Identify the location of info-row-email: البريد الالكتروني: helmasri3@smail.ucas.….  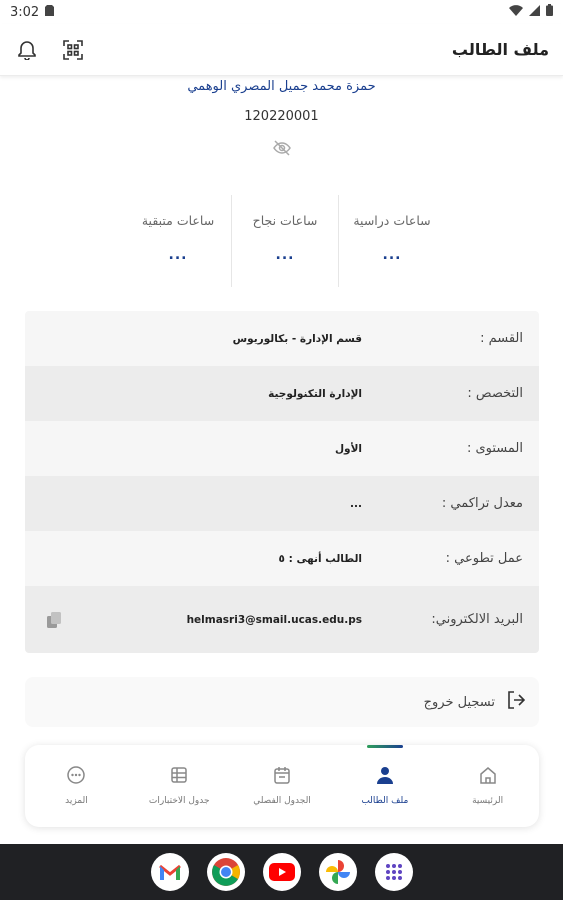
(282, 619).